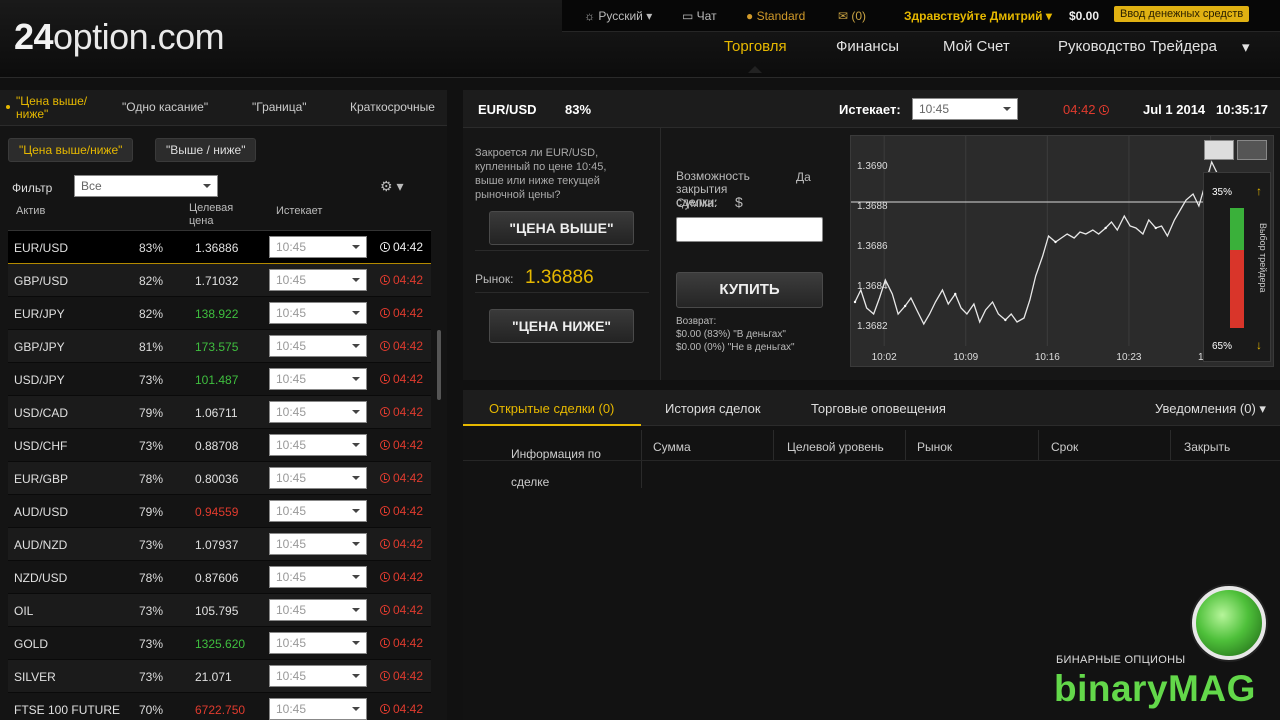  I want to click on amount-input, so click(749, 229).